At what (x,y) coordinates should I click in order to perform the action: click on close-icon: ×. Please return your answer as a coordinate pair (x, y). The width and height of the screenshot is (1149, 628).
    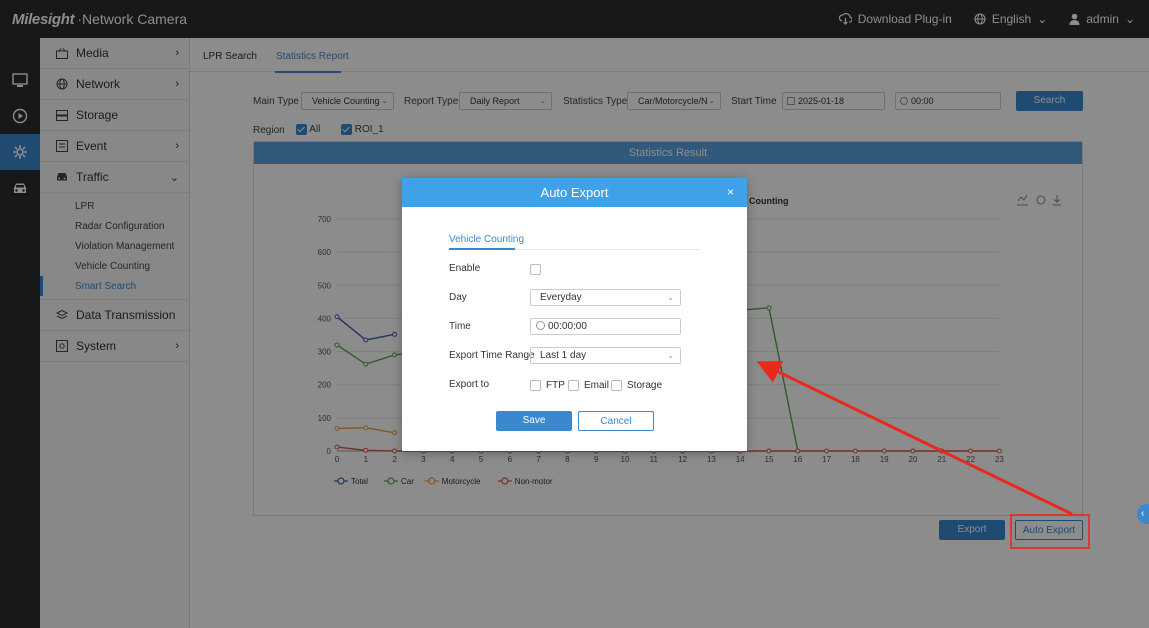
    Looking at the image, I should click on (730, 192).